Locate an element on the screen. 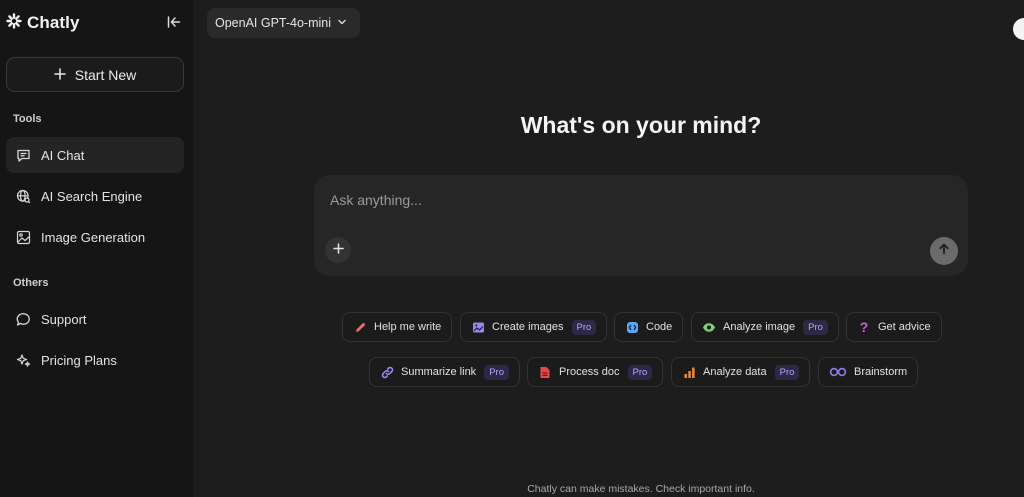 This screenshot has width=1024, height=497. message-input is located at coordinates (635, 200).